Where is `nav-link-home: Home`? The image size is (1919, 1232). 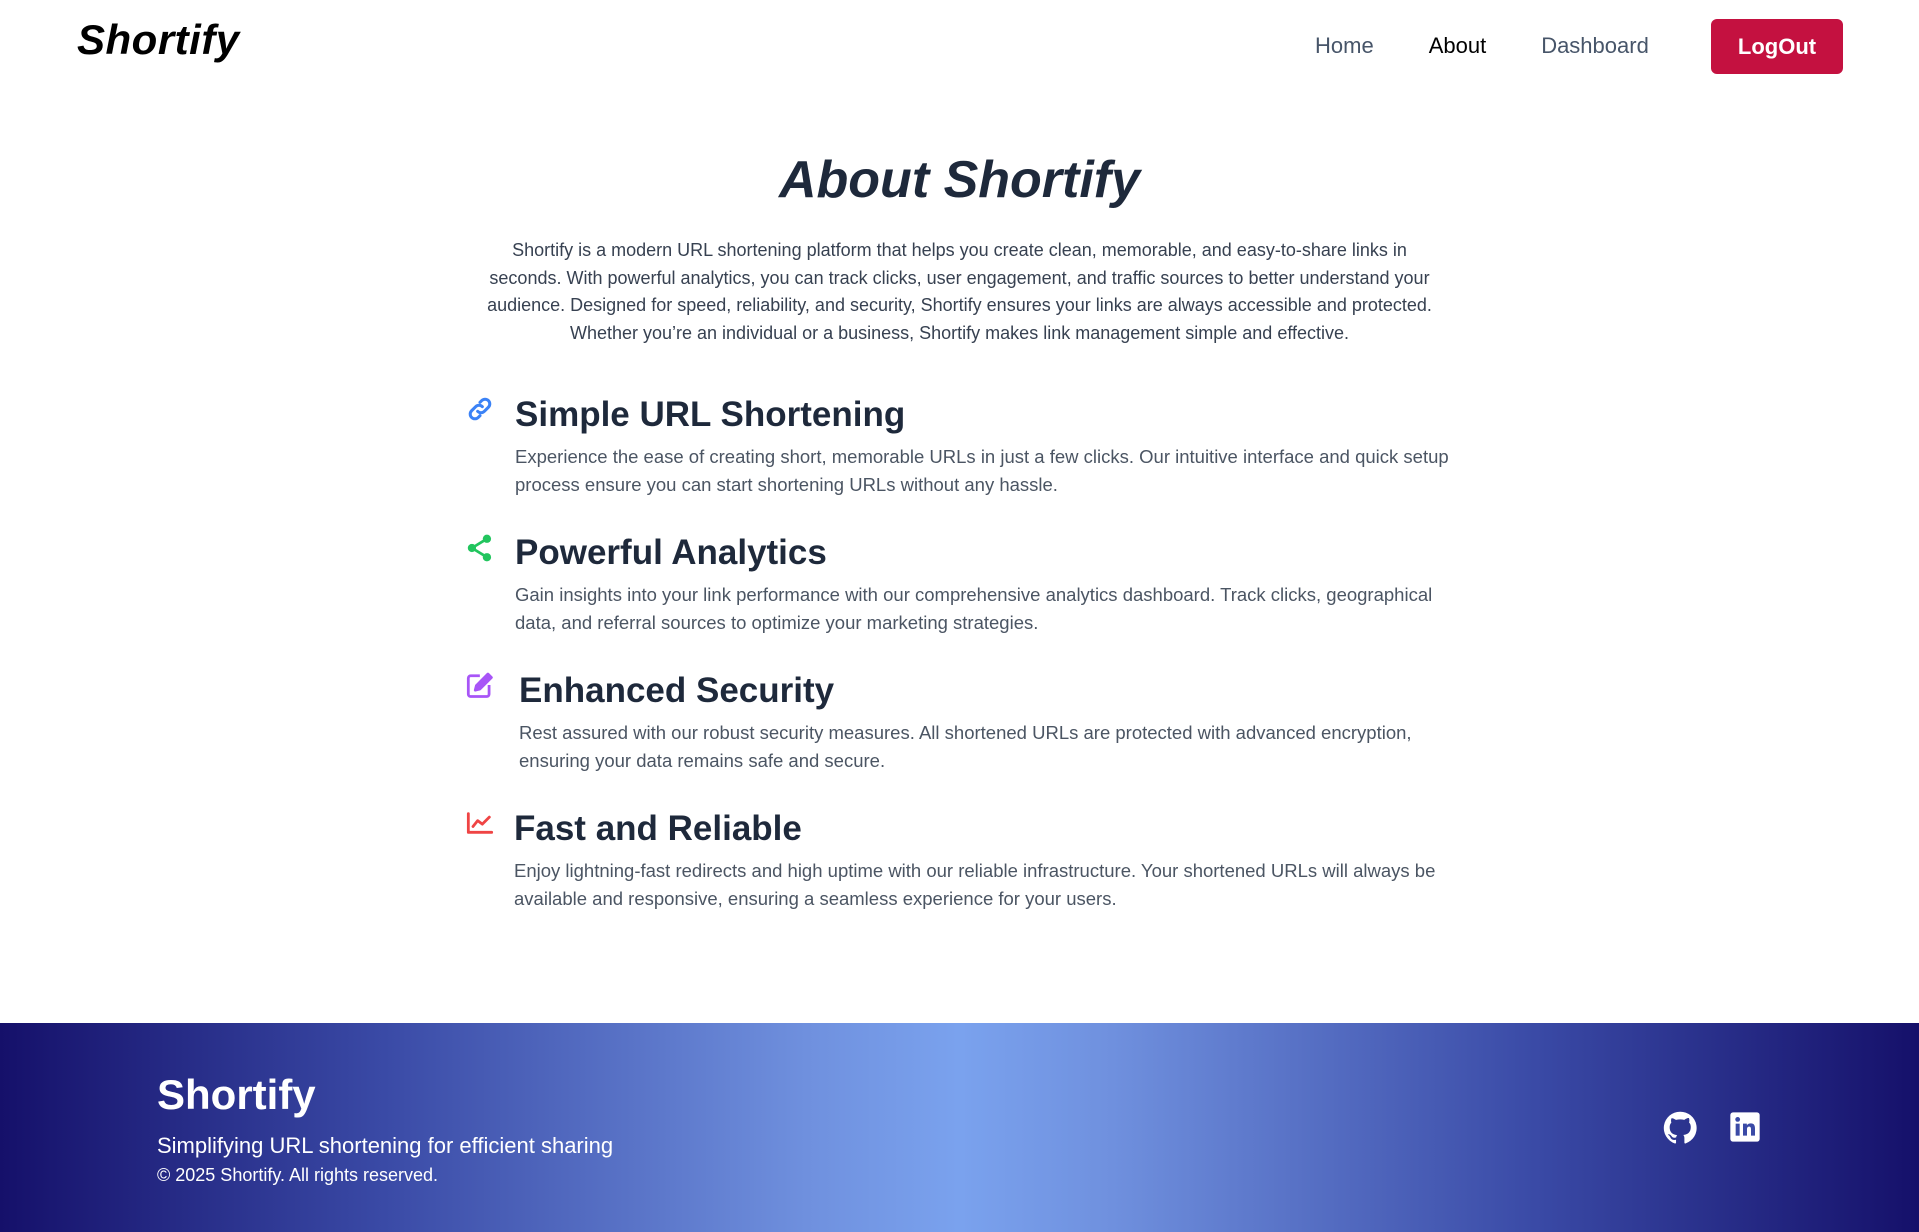 nav-link-home: Home is located at coordinates (1344, 46).